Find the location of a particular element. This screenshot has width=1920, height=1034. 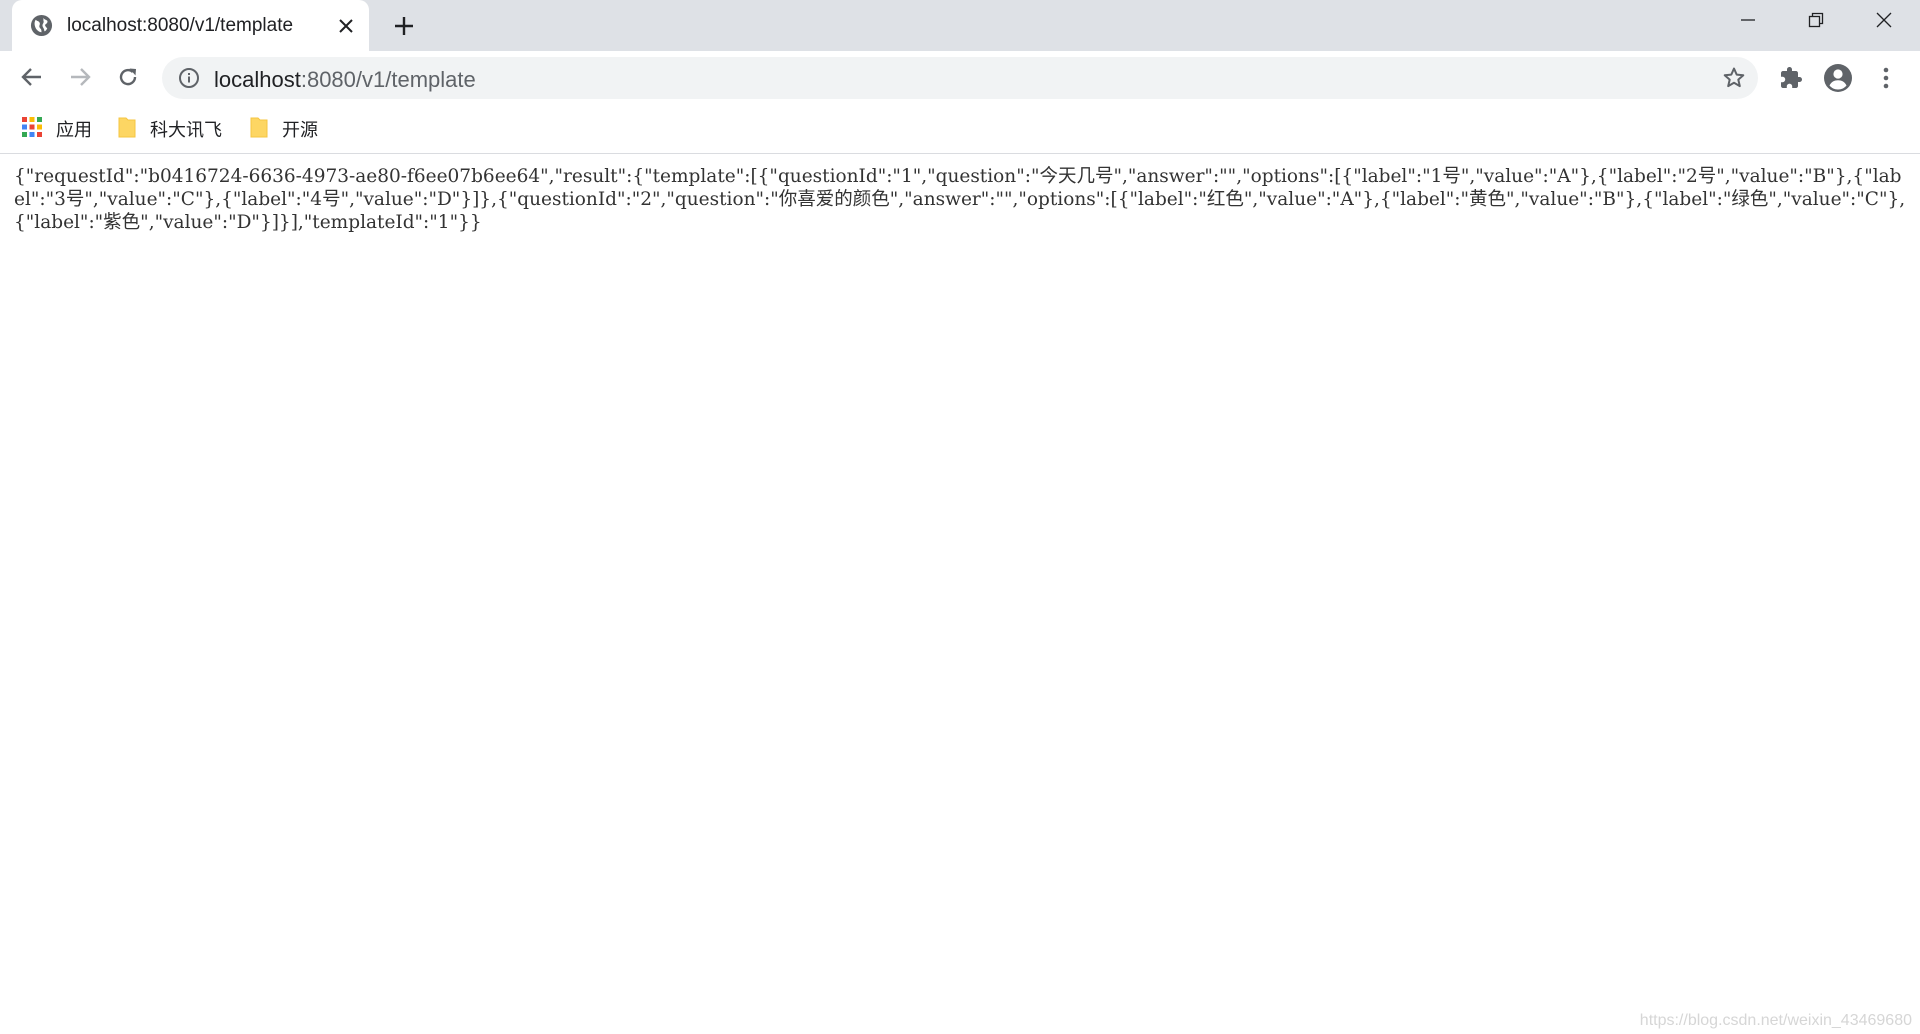

address-bar: localhost:8080/v1/template is located at coordinates (960, 78).